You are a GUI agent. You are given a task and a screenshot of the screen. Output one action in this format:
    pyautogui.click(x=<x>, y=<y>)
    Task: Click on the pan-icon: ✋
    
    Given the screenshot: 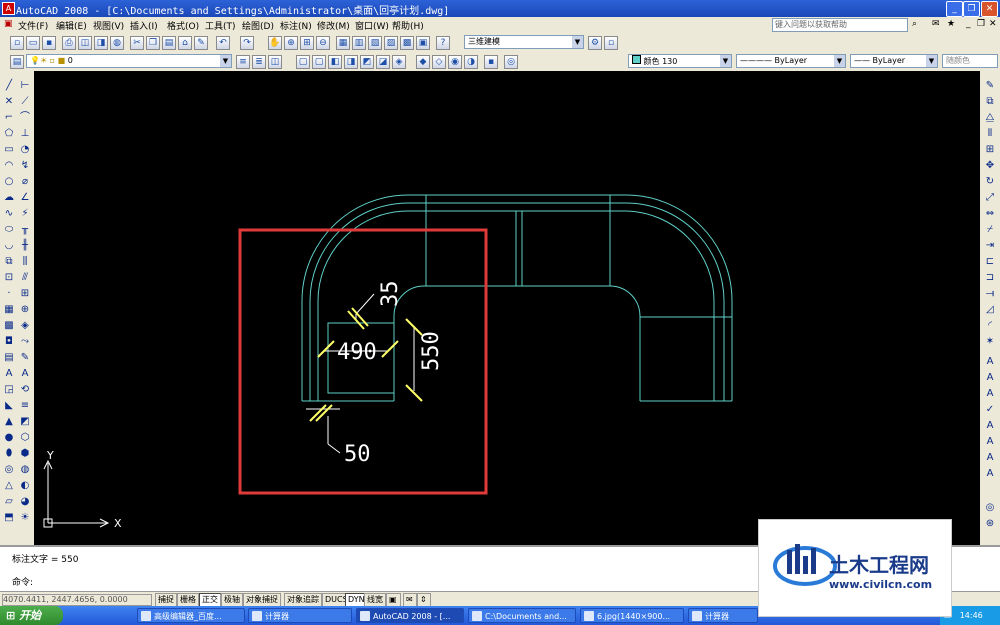 What is the action you would take?
    pyautogui.click(x=275, y=43)
    